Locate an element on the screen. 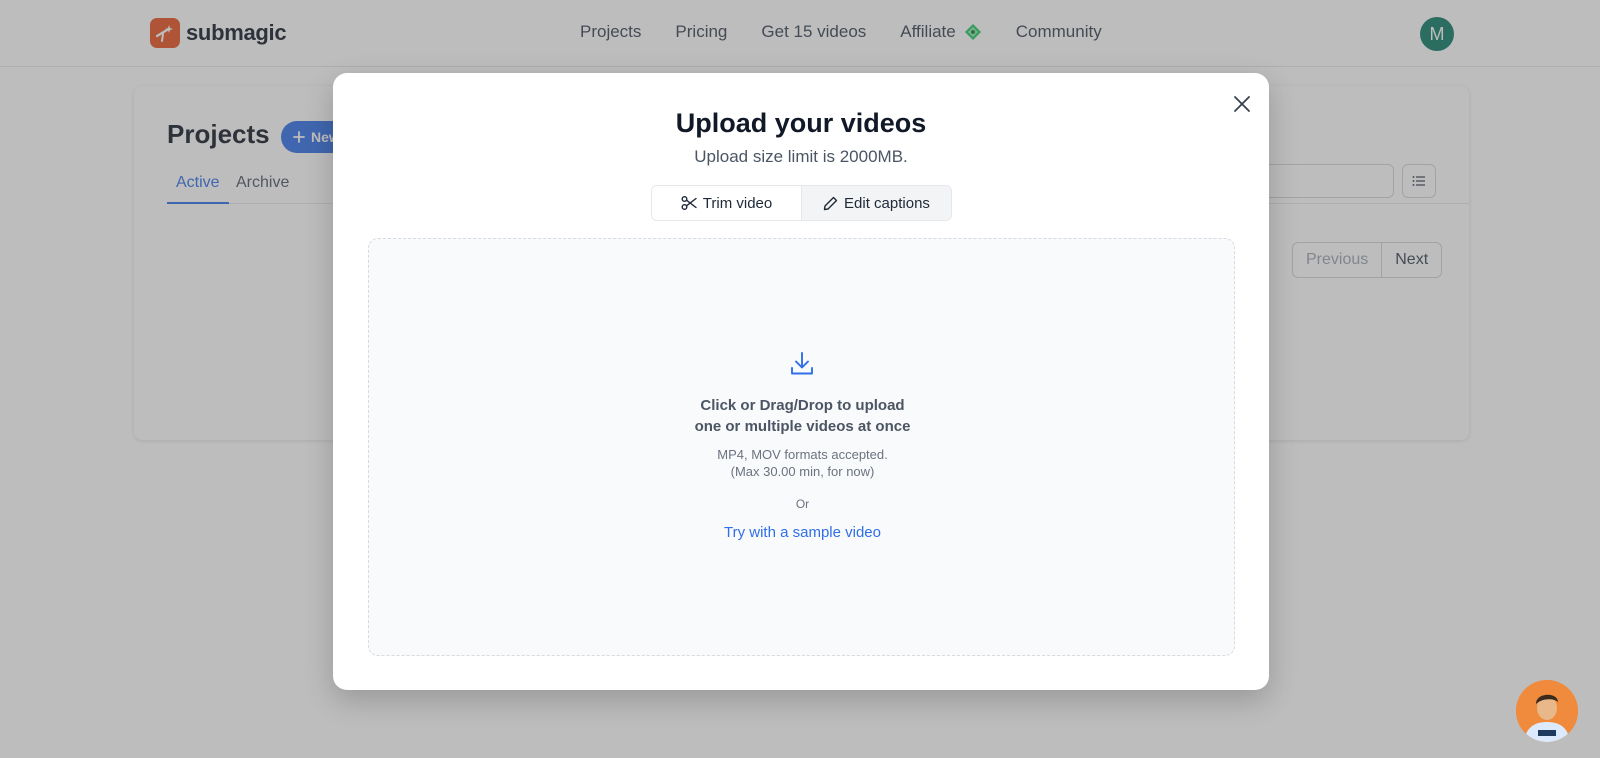  upload-size-limit: Upload size limit is 2000MB. is located at coordinates (801, 156).